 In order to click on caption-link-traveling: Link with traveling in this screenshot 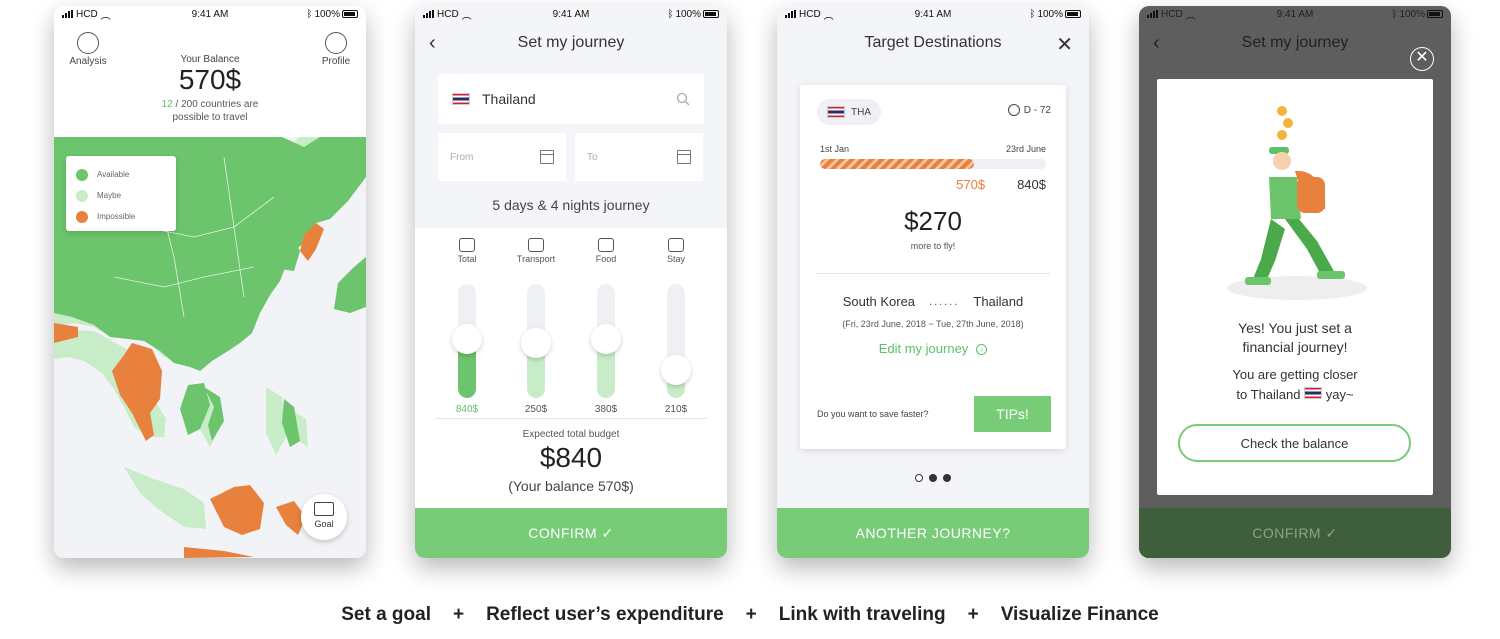, I will do `click(862, 614)`.